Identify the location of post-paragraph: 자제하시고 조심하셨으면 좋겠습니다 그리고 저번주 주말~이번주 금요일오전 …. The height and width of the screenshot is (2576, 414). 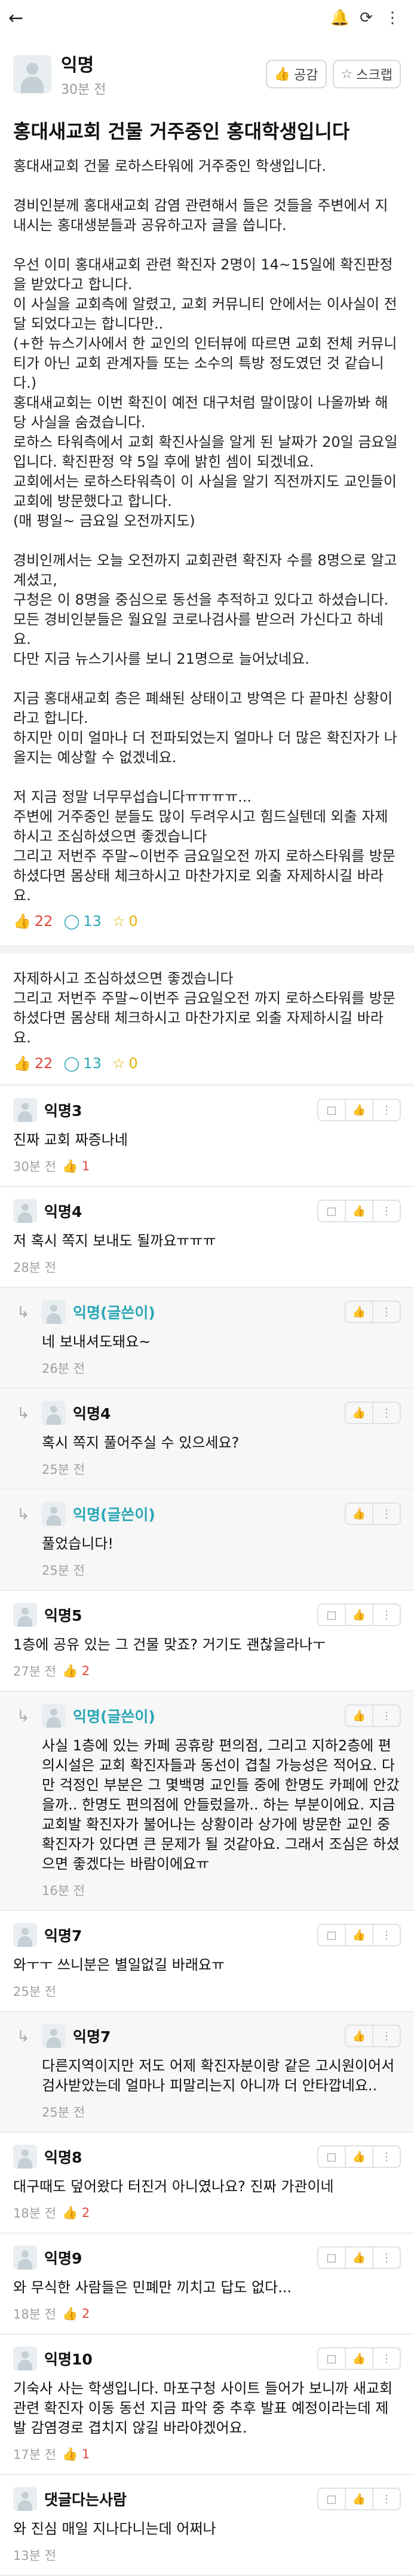
(204, 1008).